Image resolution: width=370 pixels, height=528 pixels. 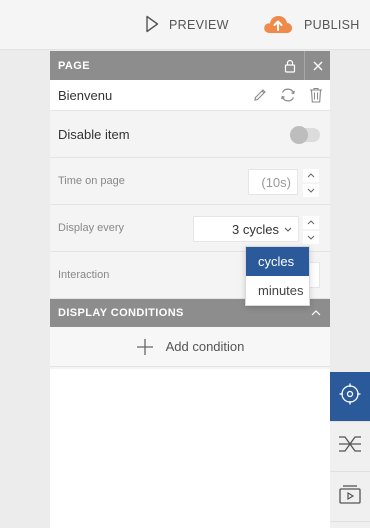 What do you see at coordinates (260, 95) in the screenshot?
I see `pencil-icon` at bounding box center [260, 95].